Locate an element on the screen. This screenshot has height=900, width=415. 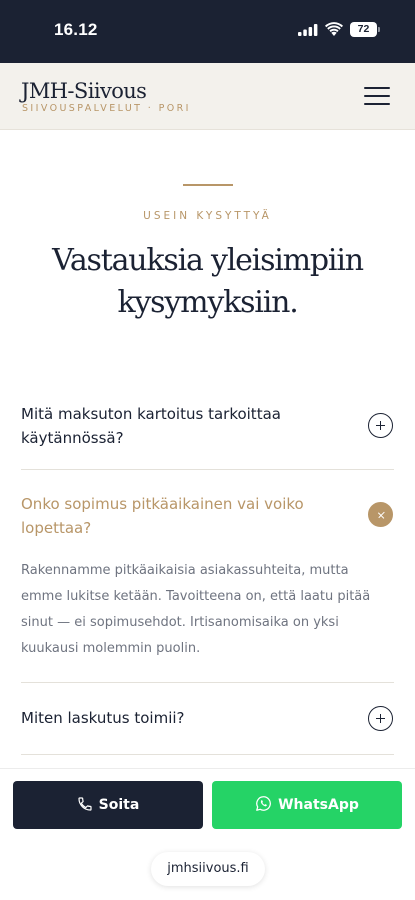
call-button: Soita is located at coordinates (108, 805).